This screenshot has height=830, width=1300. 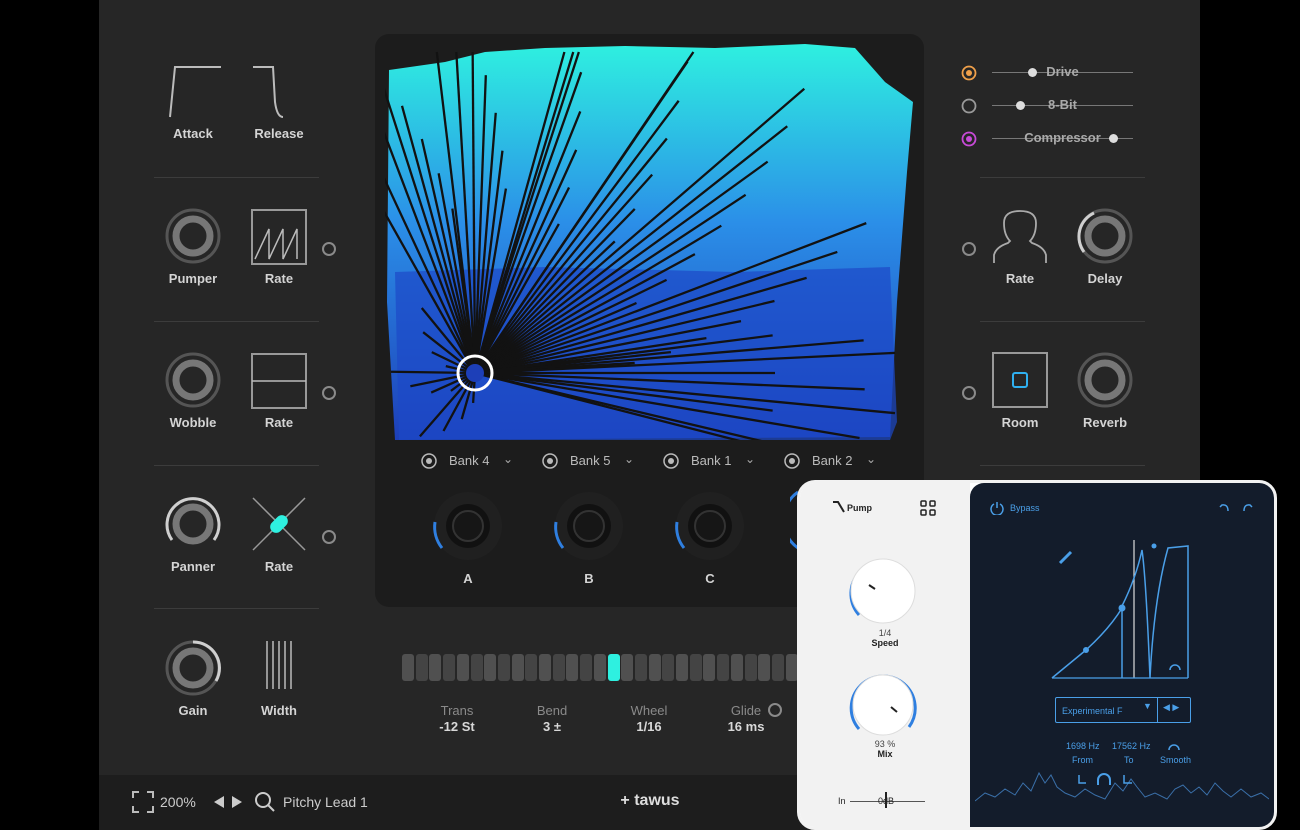 I want to click on pumper-knob, so click(x=193, y=236).